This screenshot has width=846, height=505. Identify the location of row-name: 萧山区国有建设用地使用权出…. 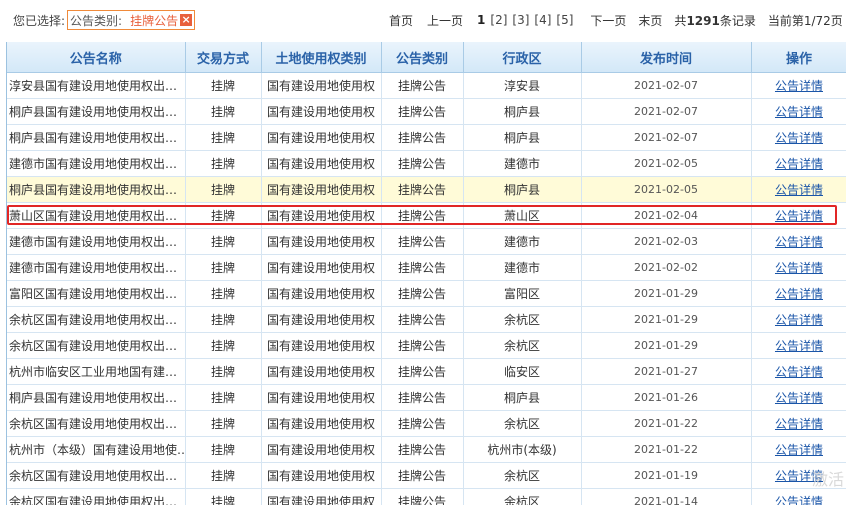
(96, 215).